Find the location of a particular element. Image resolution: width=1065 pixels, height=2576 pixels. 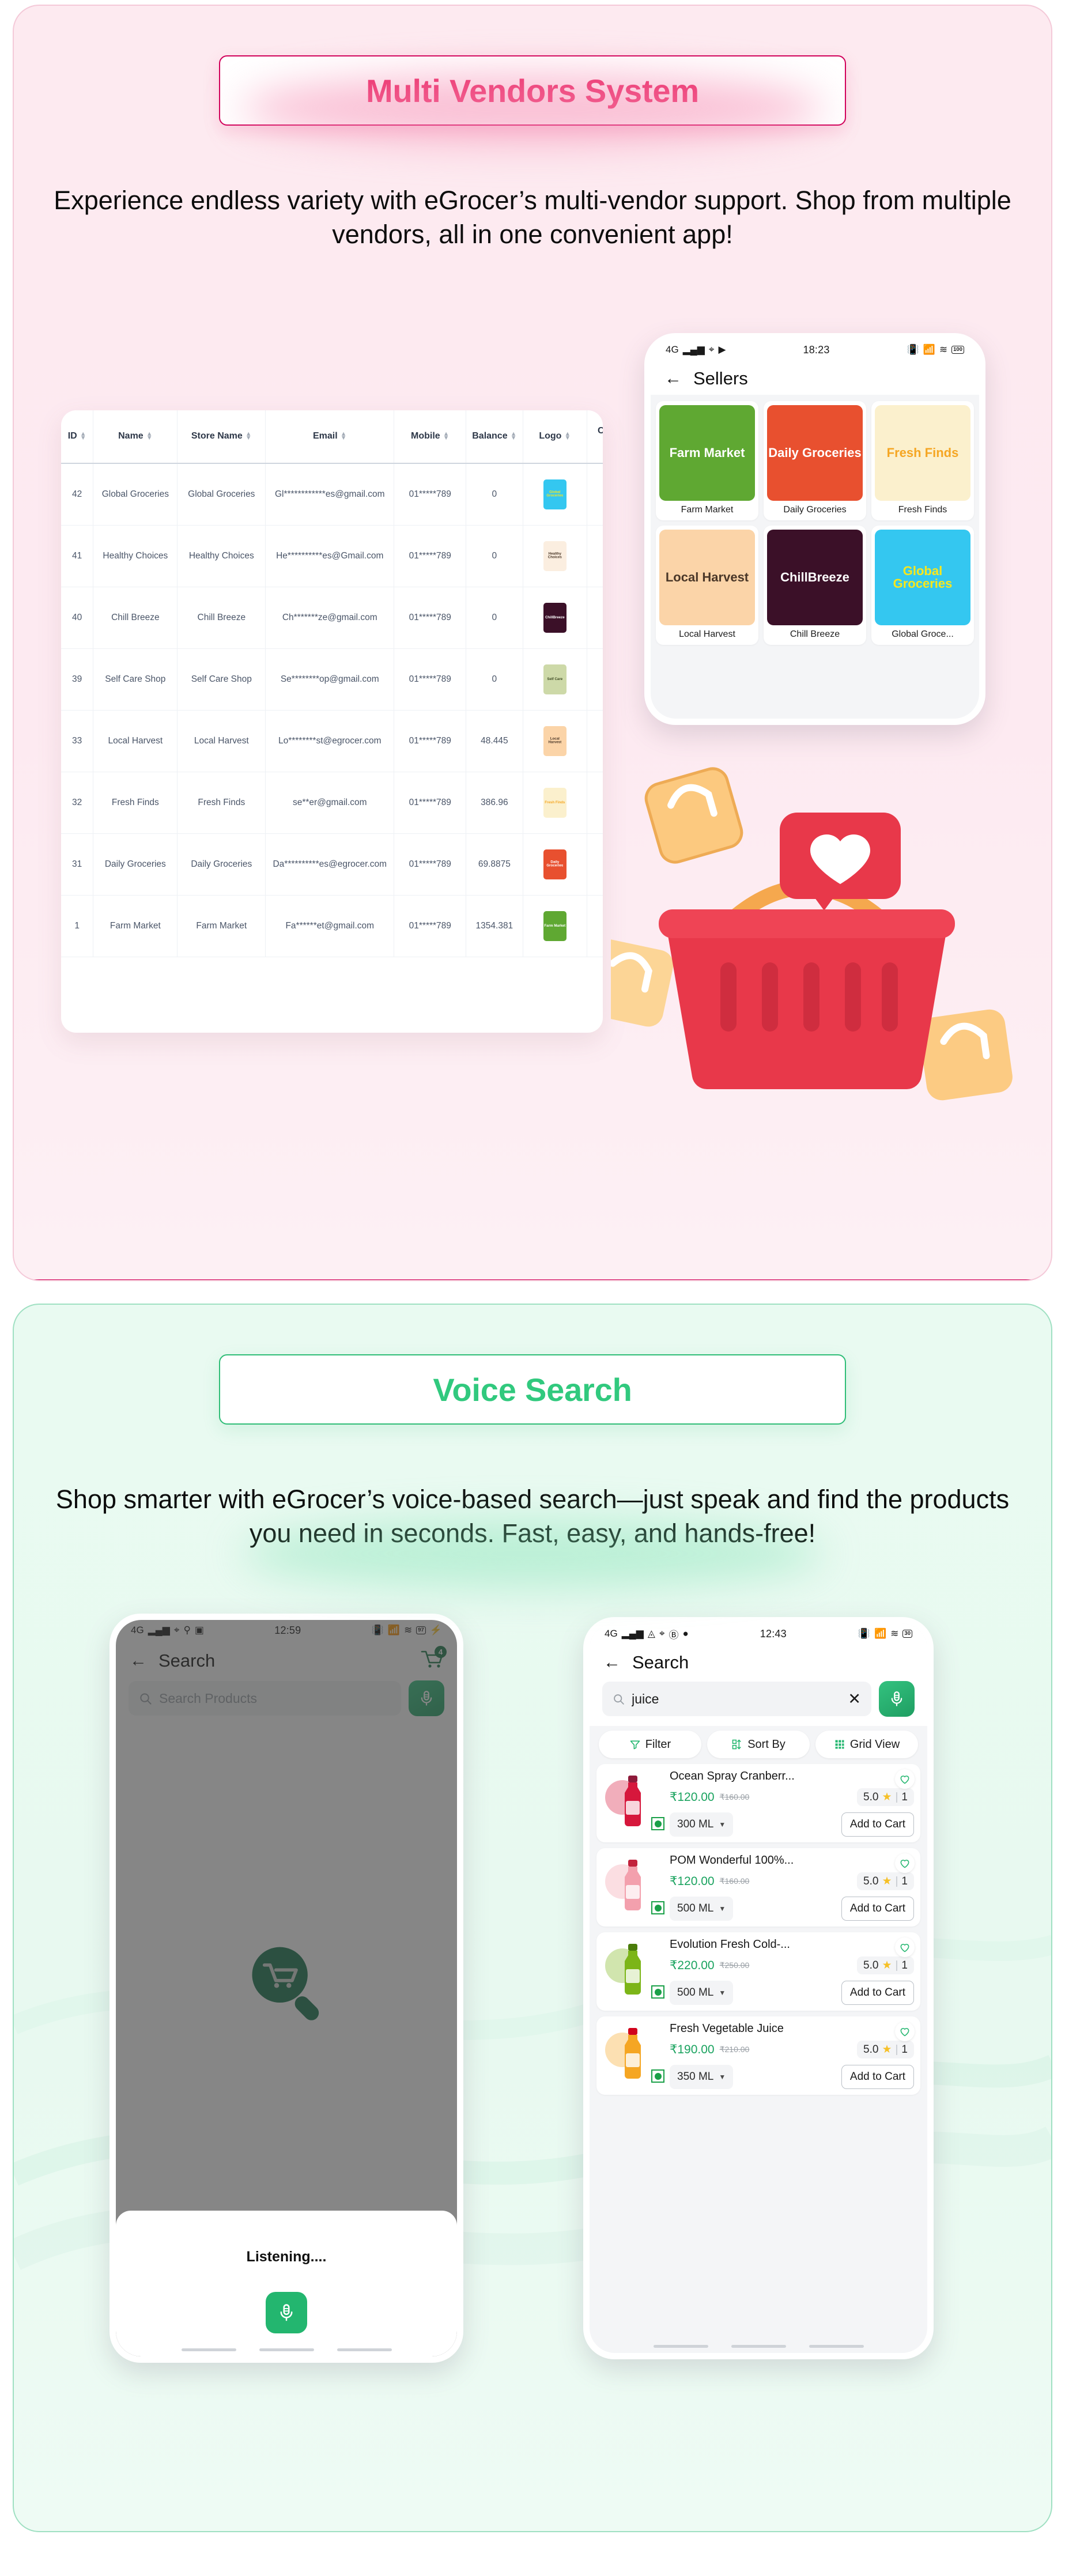

chevron-down-icon: ▼ is located at coordinates (722, 1824).